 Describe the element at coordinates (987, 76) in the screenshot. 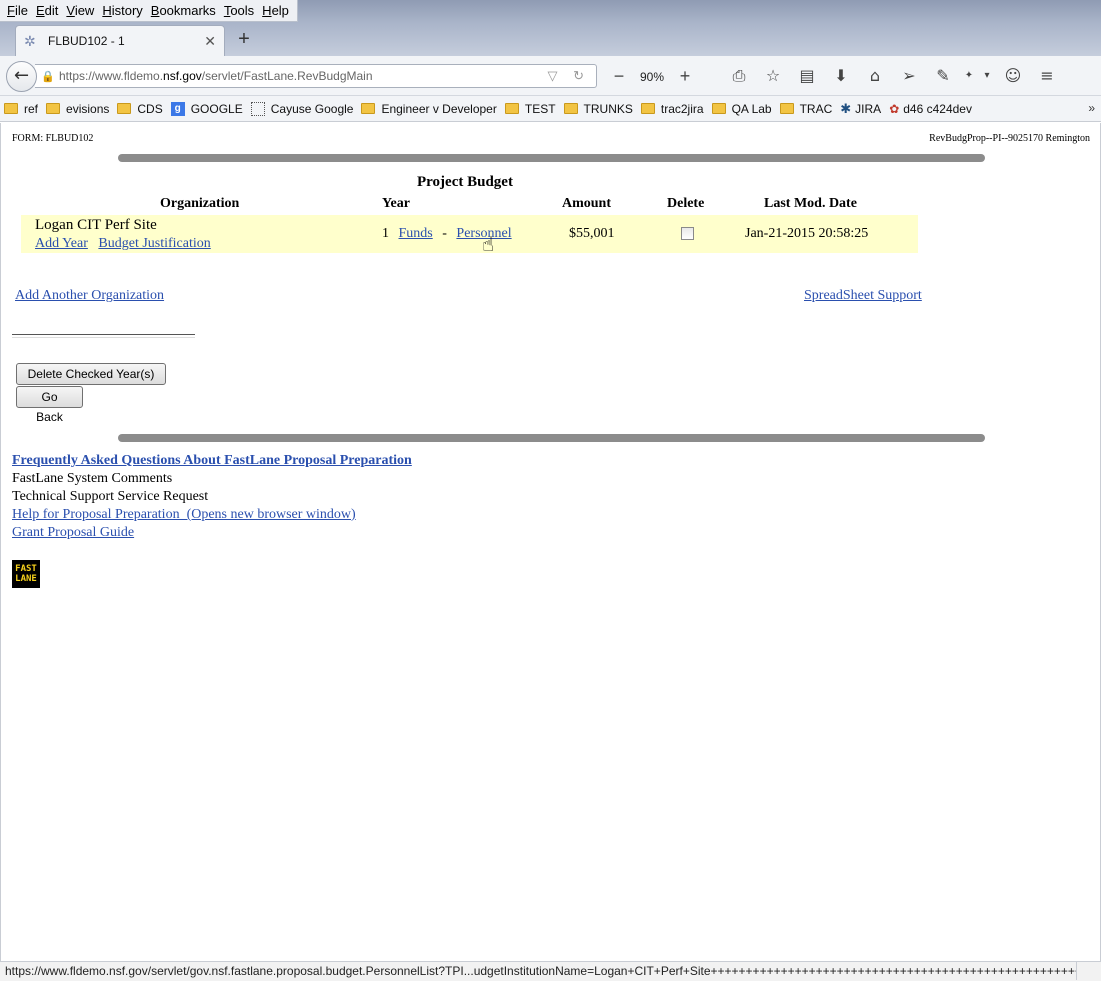

I see `dropdown-icon: ▾` at that location.